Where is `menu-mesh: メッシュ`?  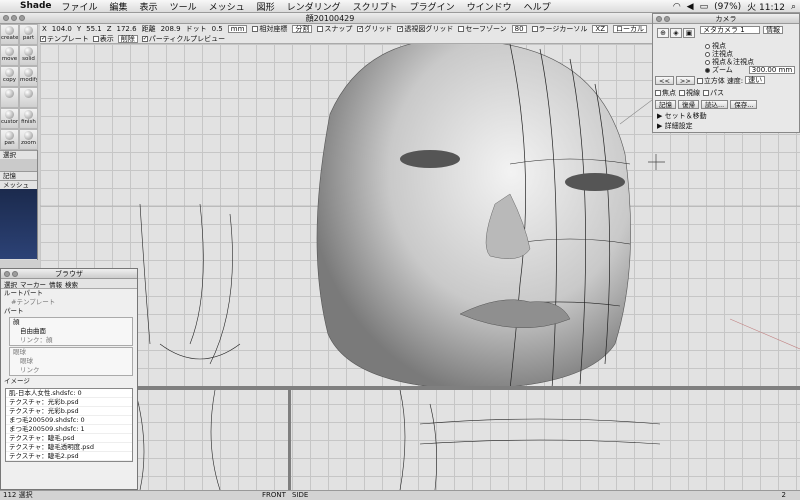 menu-mesh: メッシュ is located at coordinates (227, 6).